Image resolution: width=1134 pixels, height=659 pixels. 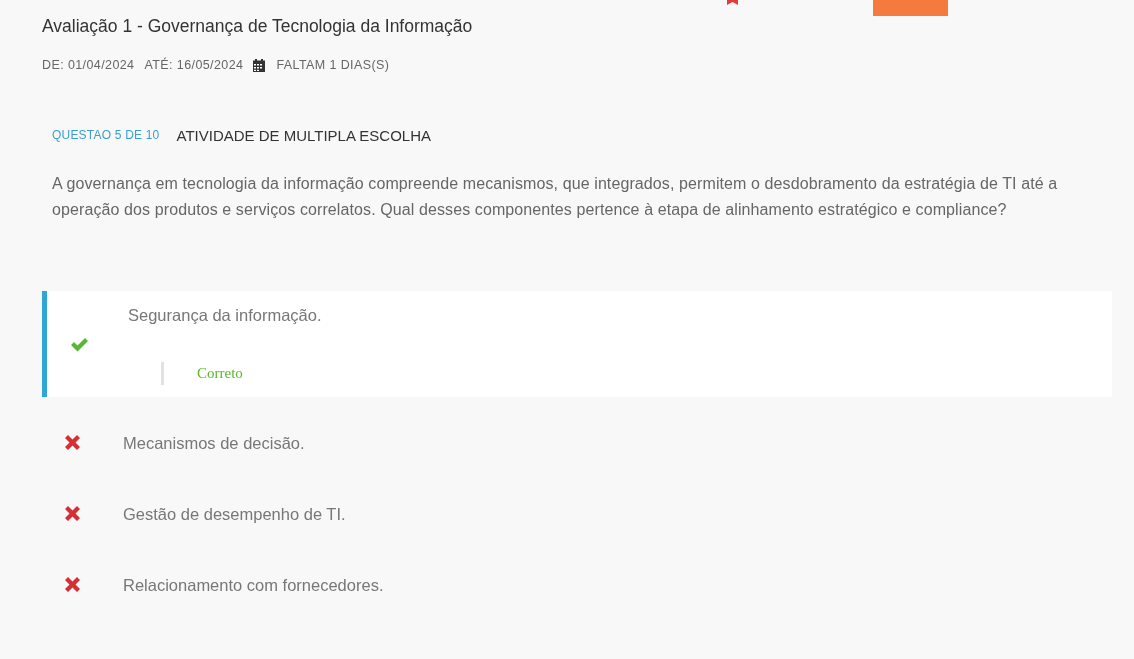 I want to click on days-remaining: FALTAM 1 DIAS(S), so click(x=333, y=65).